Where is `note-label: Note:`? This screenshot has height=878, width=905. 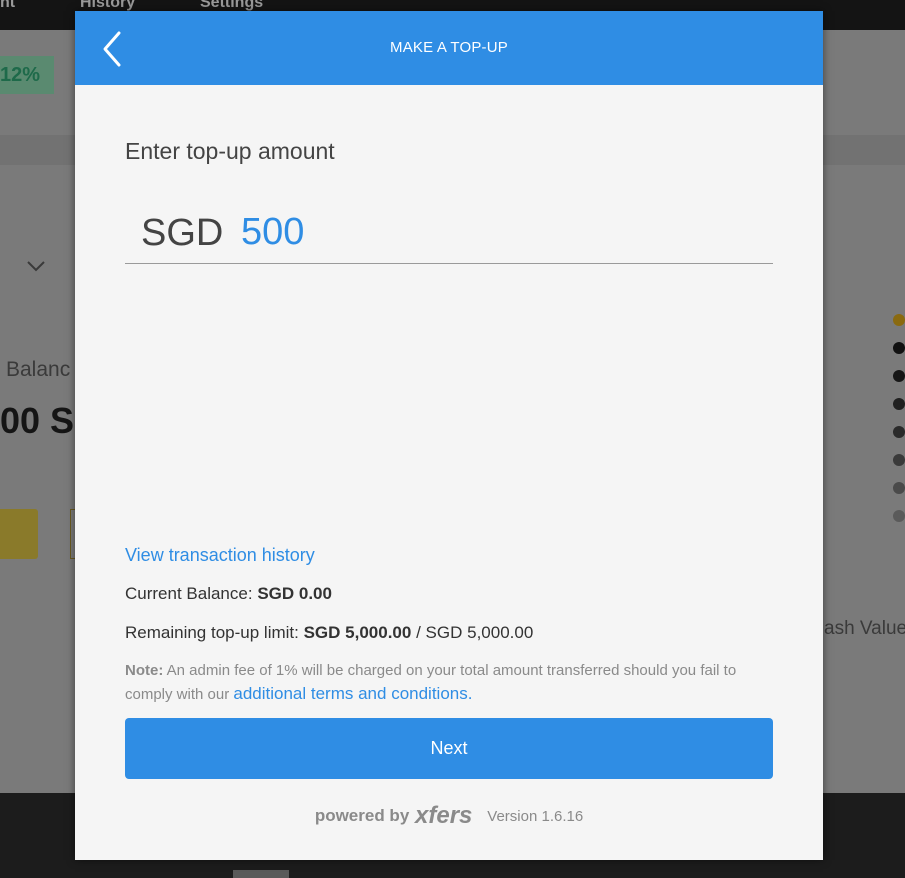
note-label: Note: is located at coordinates (144, 670).